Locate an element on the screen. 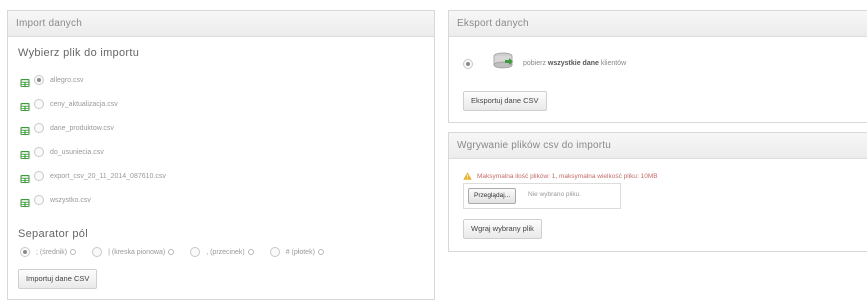  export-option: pobierz wszystkie dane klientów is located at coordinates (544, 63).